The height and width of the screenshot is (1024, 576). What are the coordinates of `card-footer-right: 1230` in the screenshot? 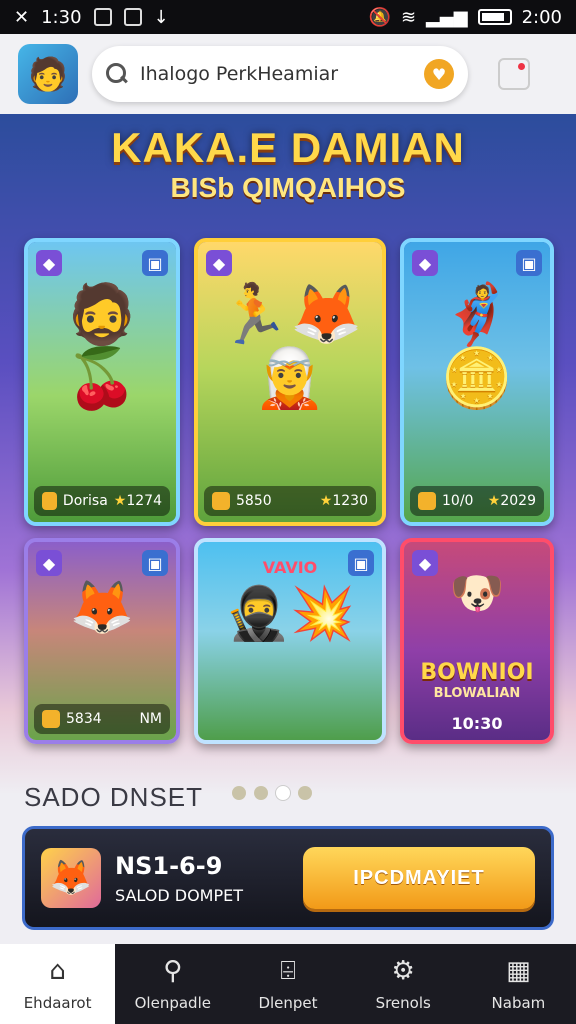 It's located at (350, 501).